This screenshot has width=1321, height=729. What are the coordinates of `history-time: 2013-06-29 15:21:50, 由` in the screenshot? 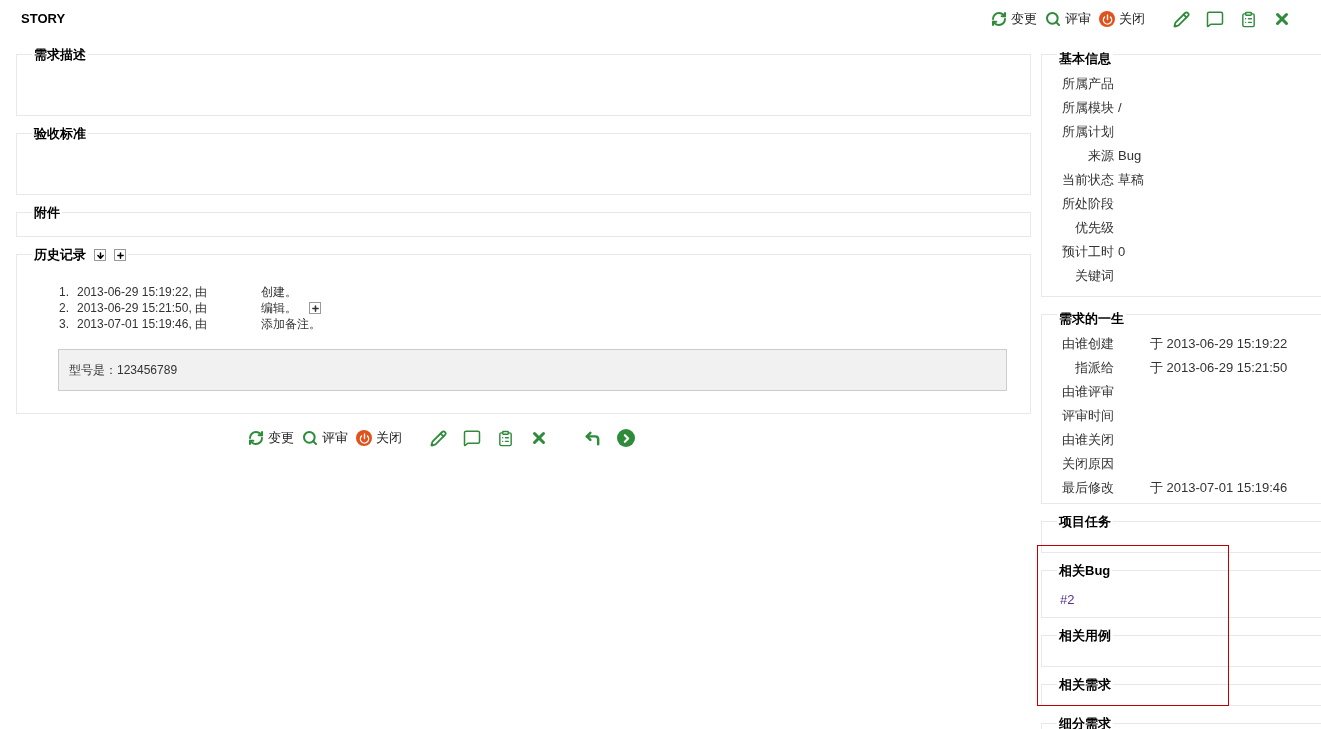 It's located at (143, 308).